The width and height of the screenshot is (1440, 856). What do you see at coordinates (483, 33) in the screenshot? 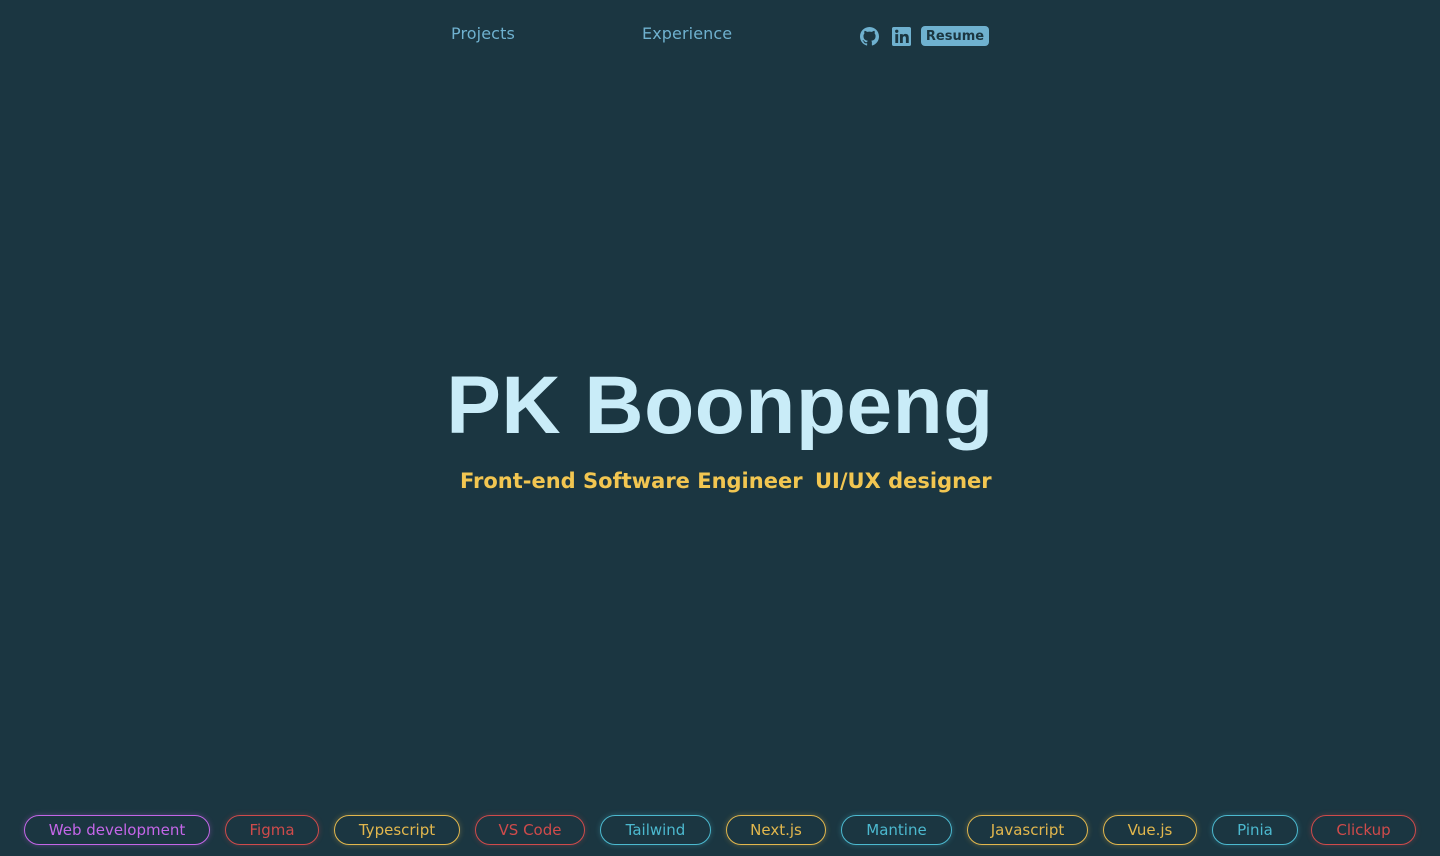
I see `nav-projects-link: Projects` at bounding box center [483, 33].